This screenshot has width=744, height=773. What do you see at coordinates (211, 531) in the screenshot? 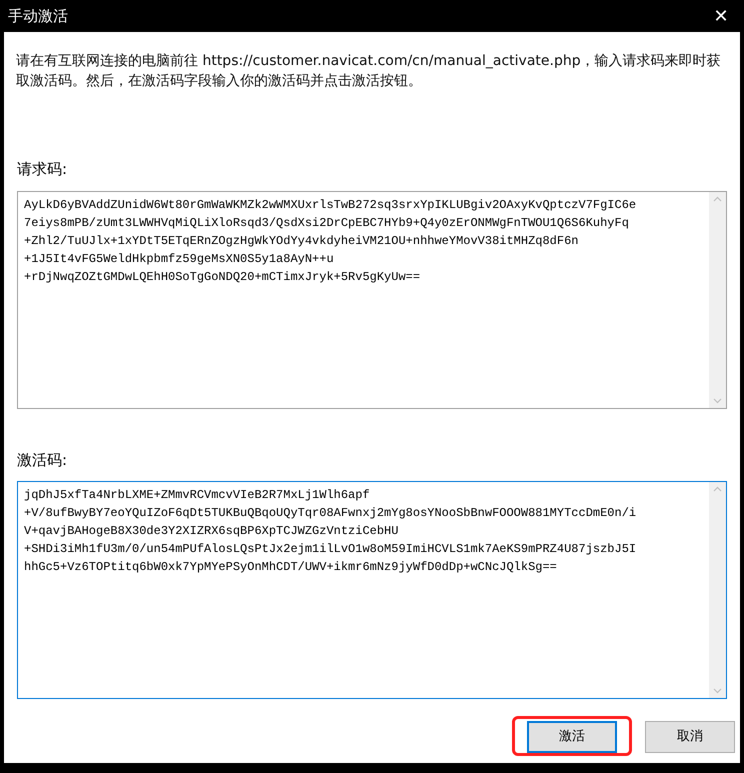
I see `code-line: V+qavjBAHogeB8X30de3Y2XIZRX6sqBP6XpTCJWZGzVntziCebHU` at bounding box center [211, 531].